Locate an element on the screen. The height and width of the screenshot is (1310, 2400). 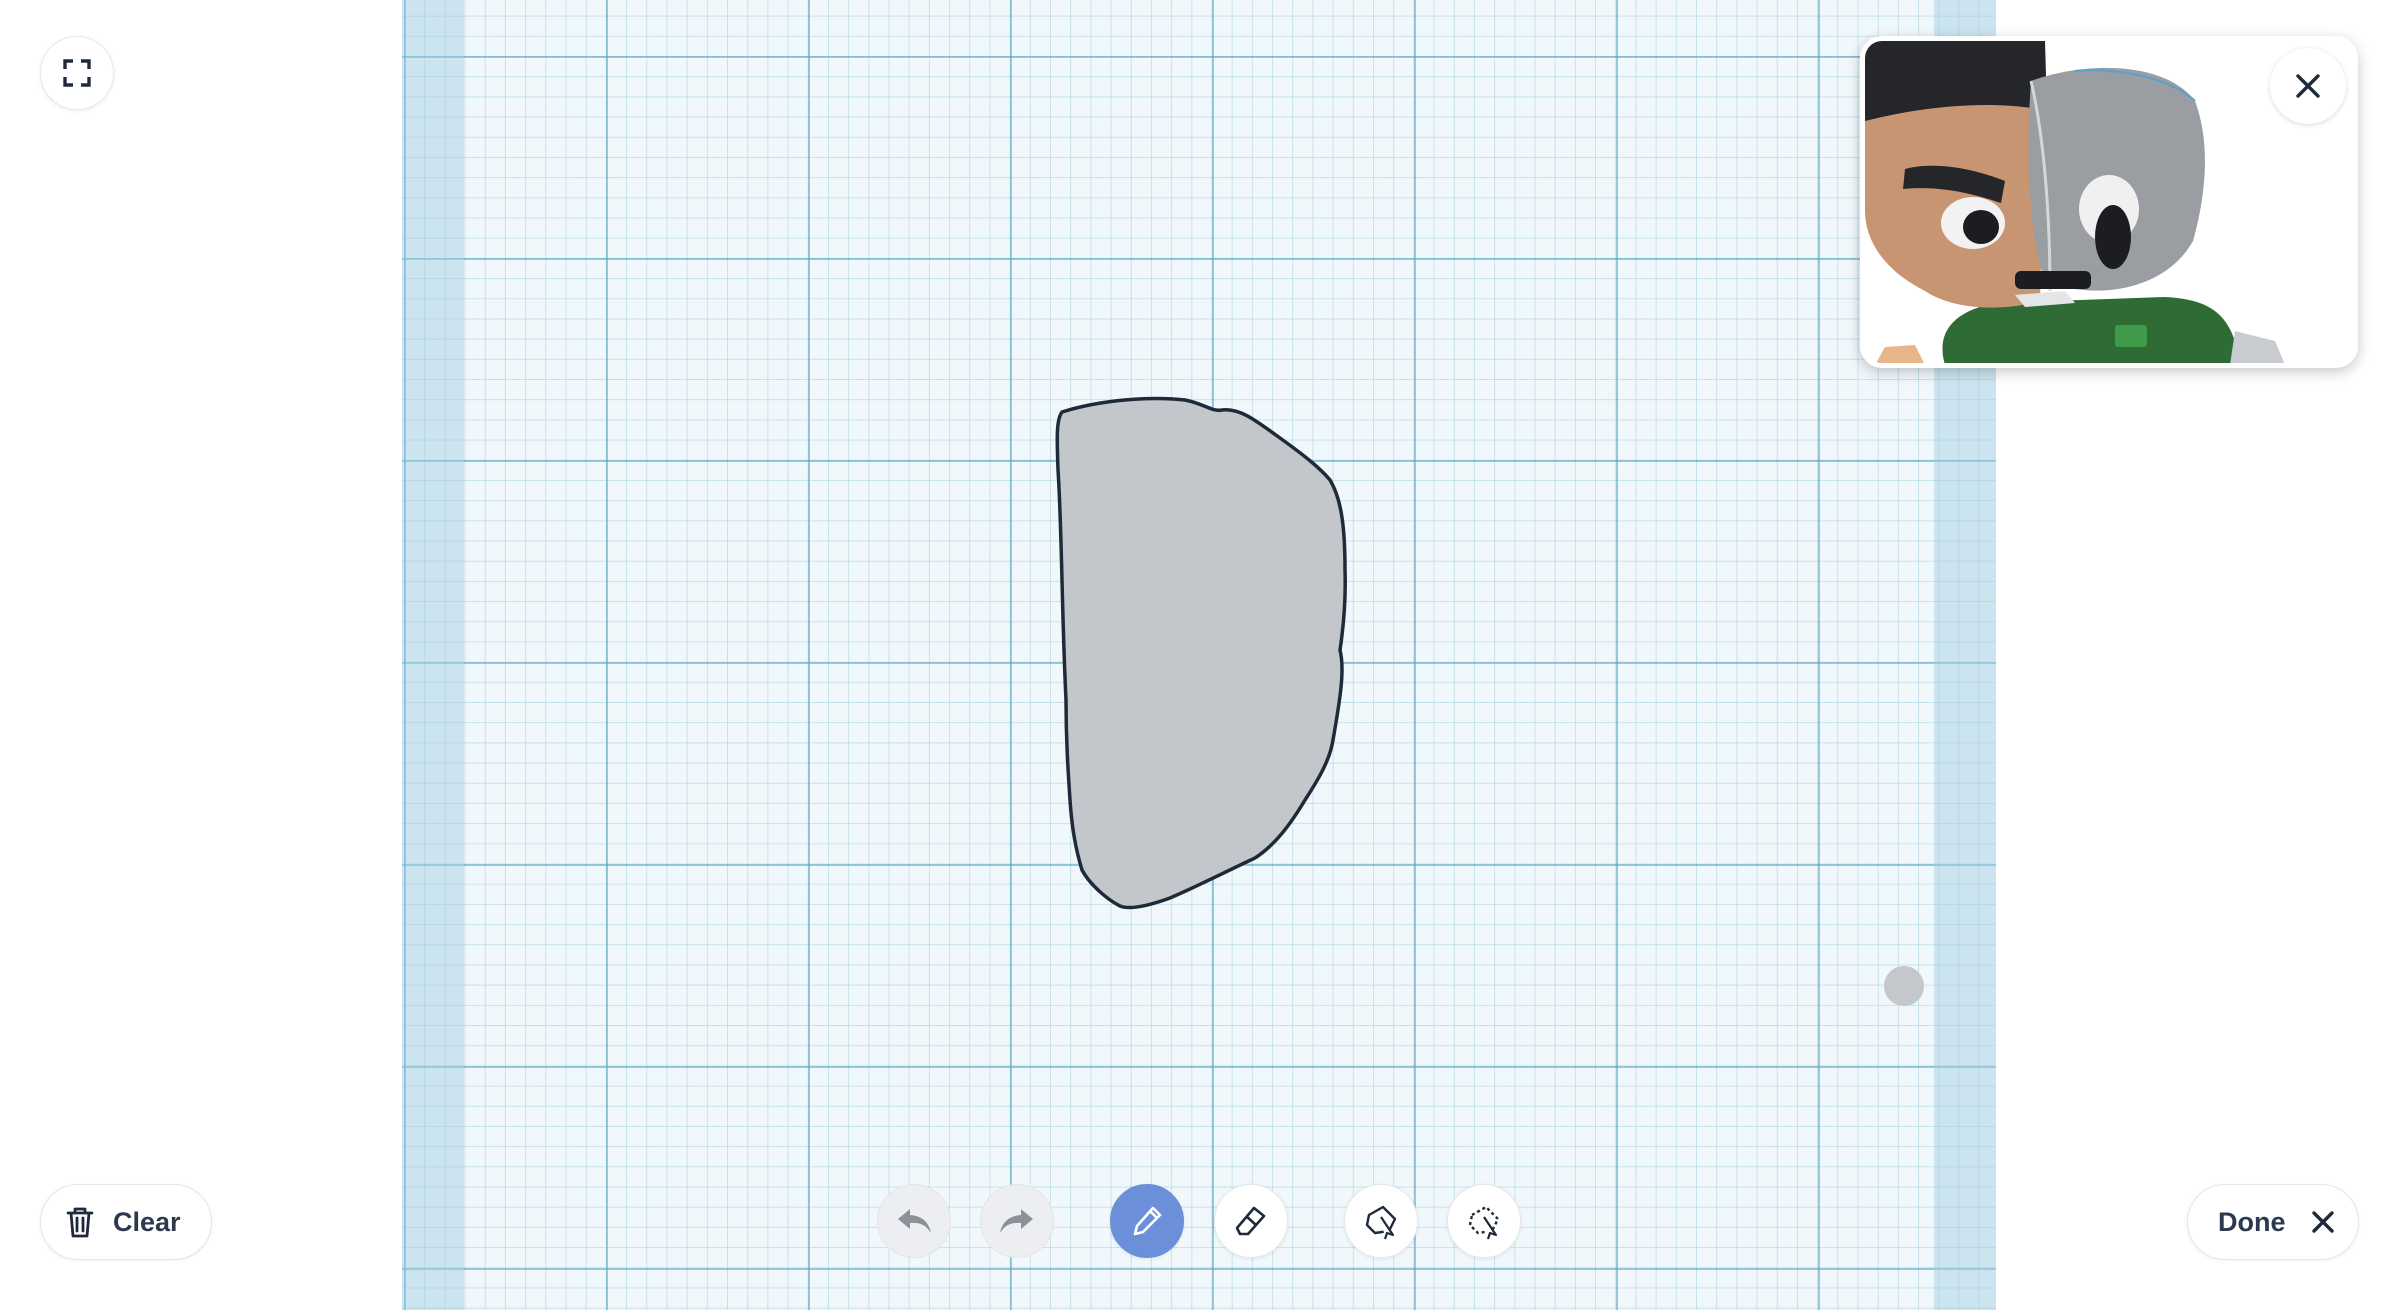
redo-icon is located at coordinates (1016, 1221).